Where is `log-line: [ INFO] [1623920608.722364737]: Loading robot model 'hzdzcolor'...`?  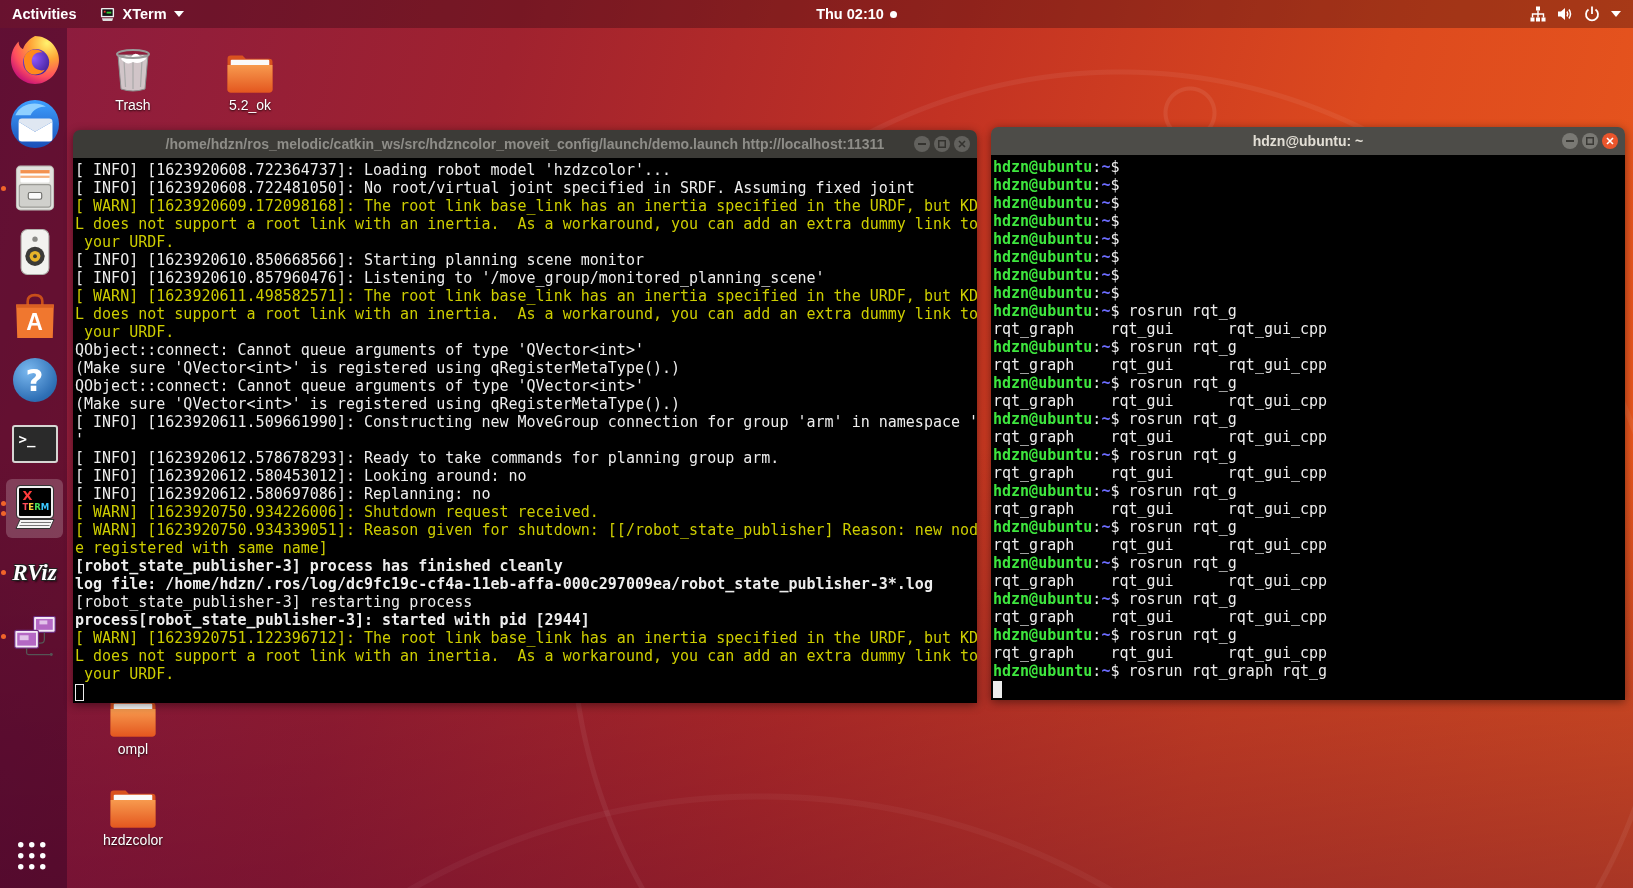
log-line: [ INFO] [1623920608.722364737]: Loading robot model 'hzdzcolor'... is located at coordinates (373, 170).